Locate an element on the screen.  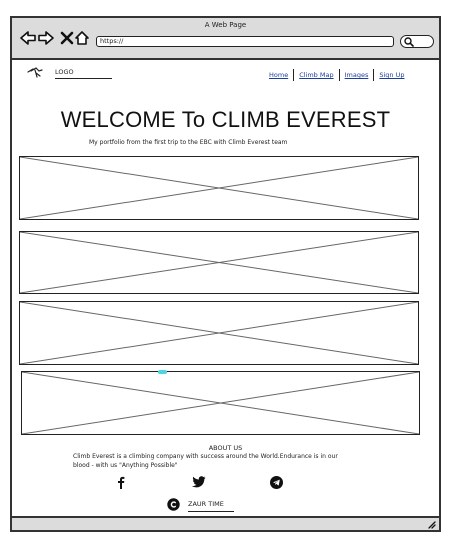
nav-link-sign-up: Sign Up is located at coordinates (391, 75).